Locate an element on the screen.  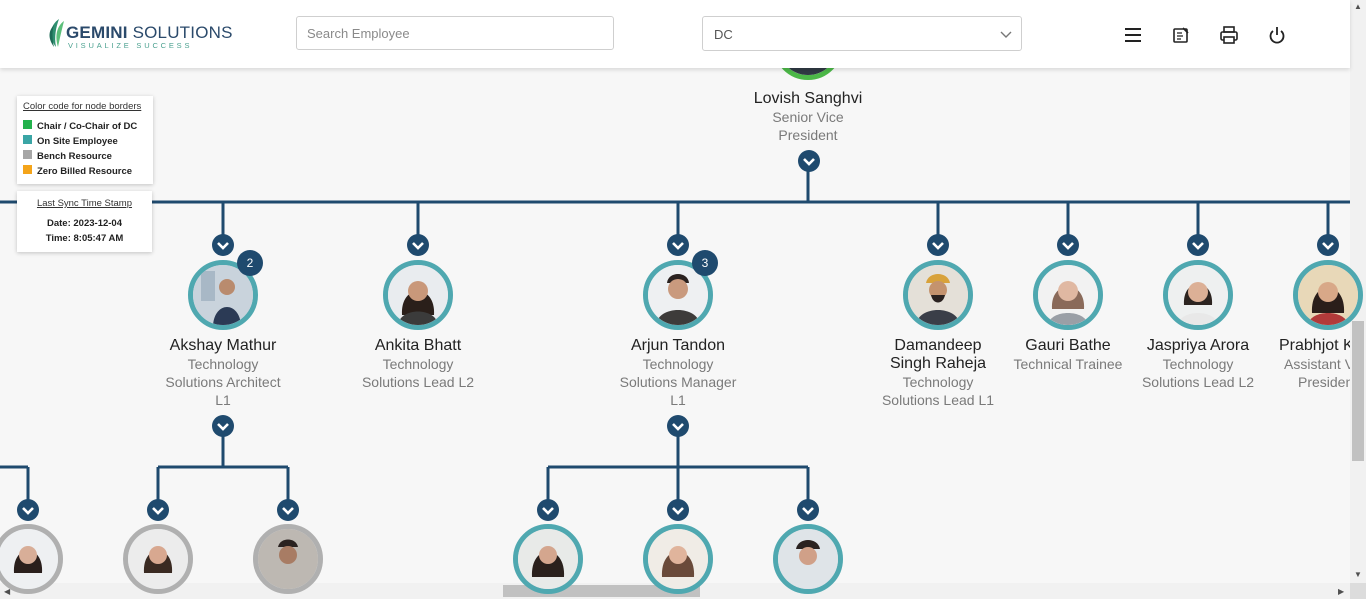
dc-dropdown-value: DC is located at coordinates (723, 34).